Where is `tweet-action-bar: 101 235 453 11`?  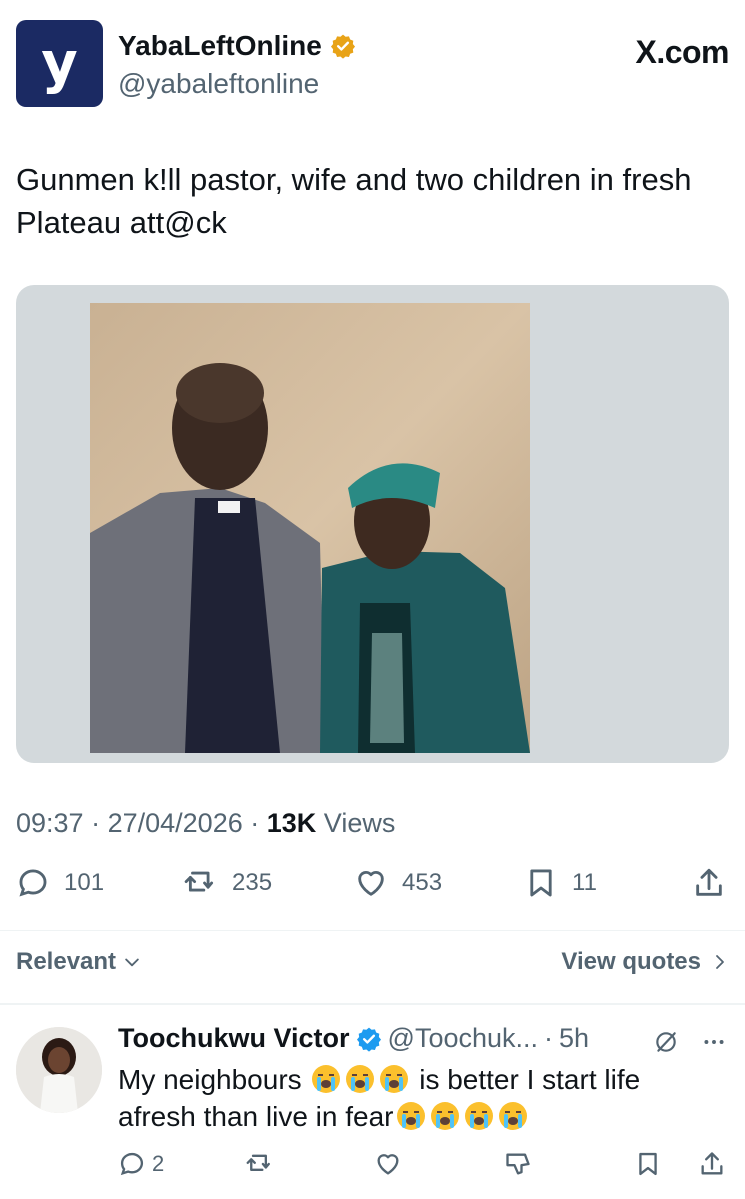
tweet-action-bar: 101 235 453 11 is located at coordinates (372, 888).